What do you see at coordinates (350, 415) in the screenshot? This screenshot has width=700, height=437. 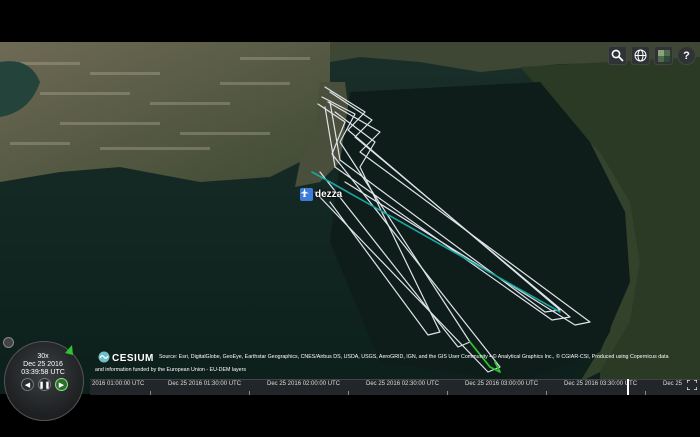 I see `letterbox-bottom` at bounding box center [350, 415].